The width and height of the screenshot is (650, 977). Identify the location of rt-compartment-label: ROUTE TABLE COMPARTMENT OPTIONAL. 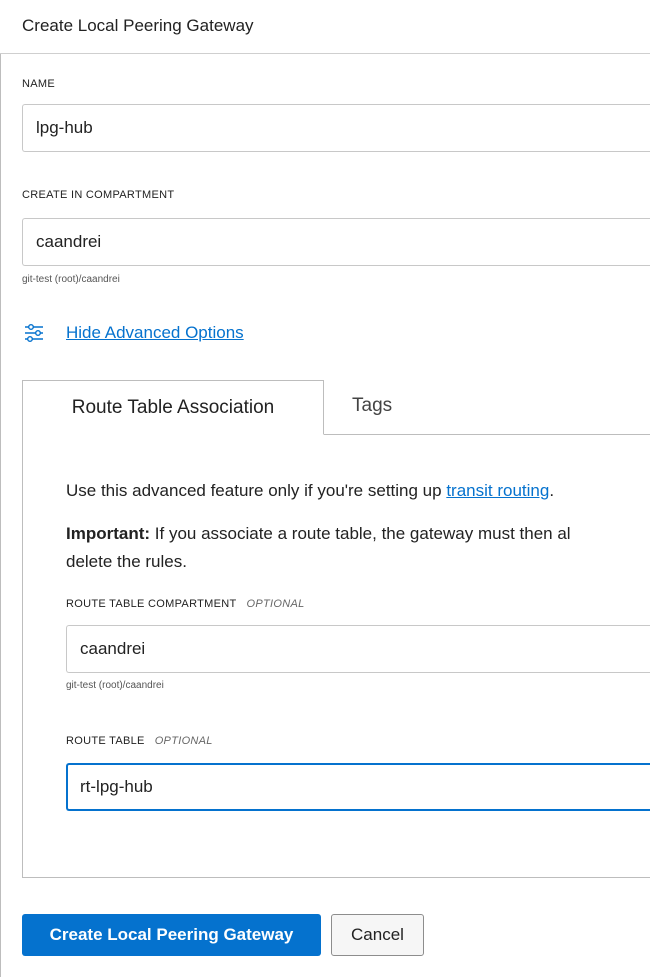
(185, 604).